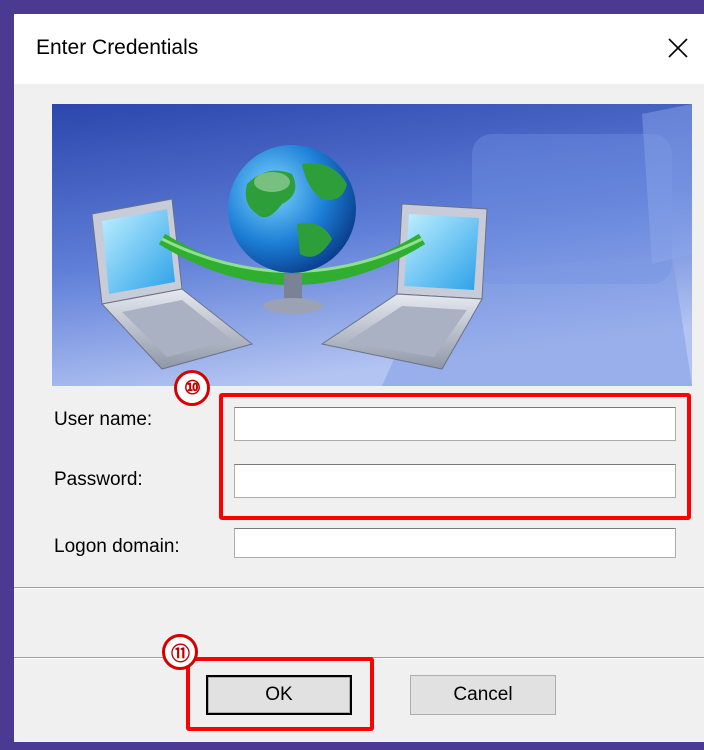 This screenshot has height=750, width=704. What do you see at coordinates (103, 419) in the screenshot?
I see `username-label: User name:` at bounding box center [103, 419].